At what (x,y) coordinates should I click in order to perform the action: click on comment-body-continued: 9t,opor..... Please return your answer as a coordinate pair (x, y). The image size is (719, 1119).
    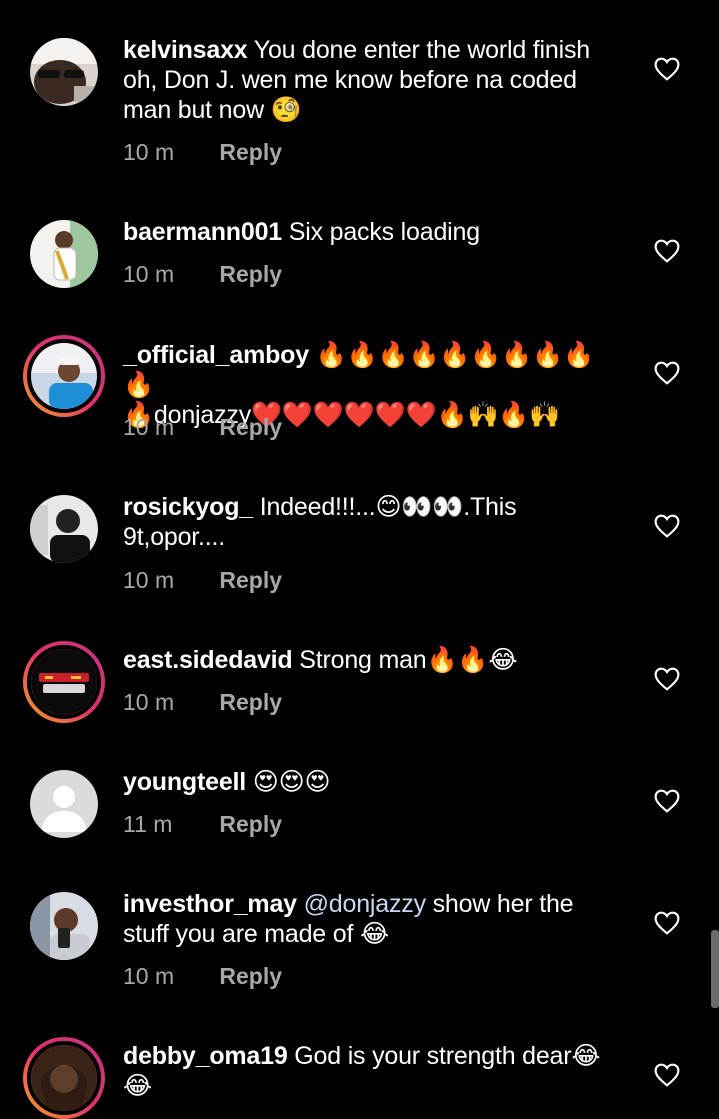
    Looking at the image, I should click on (174, 537).